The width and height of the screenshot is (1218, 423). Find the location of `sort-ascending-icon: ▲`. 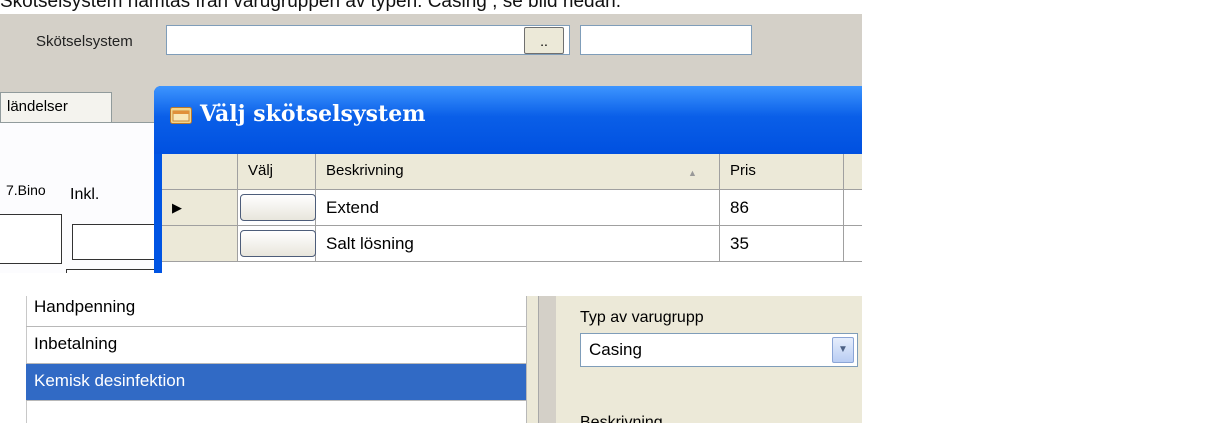

sort-ascending-icon: ▲ is located at coordinates (692, 173).